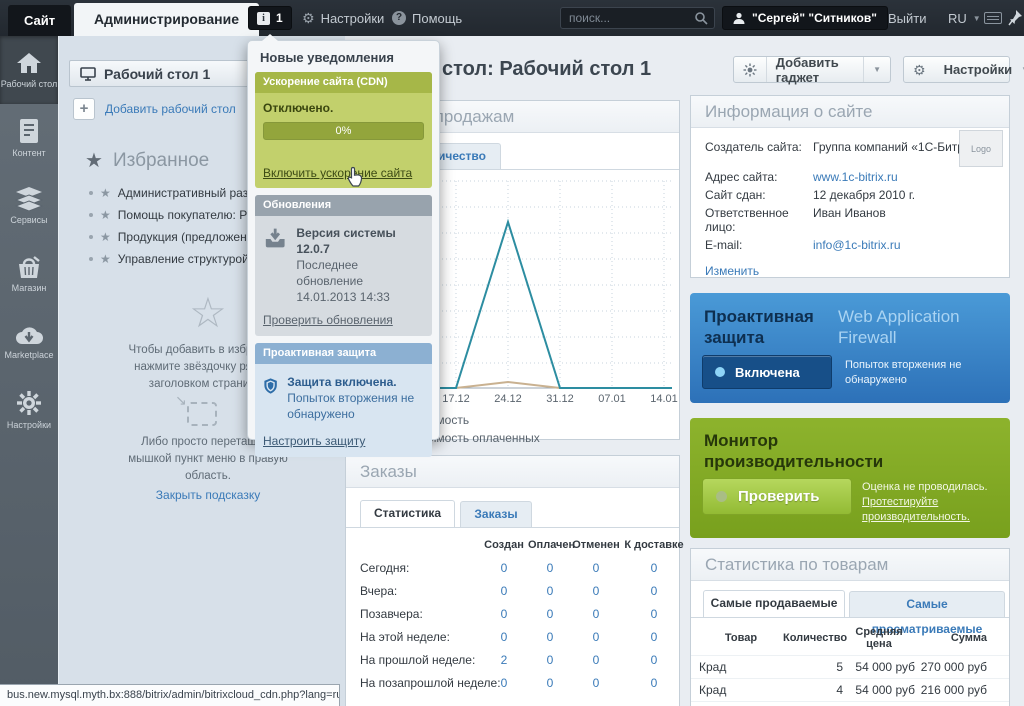  What do you see at coordinates (701, 18) in the screenshot?
I see `search-icon` at bounding box center [701, 18].